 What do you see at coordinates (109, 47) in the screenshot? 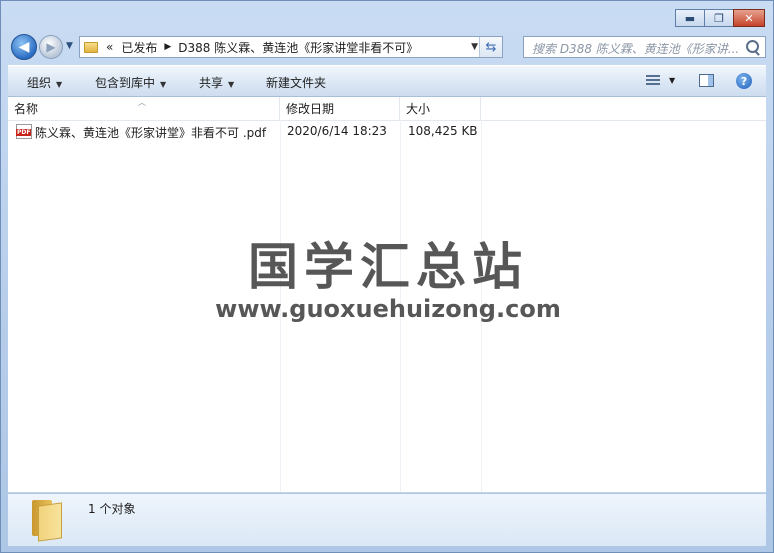
I see `breadcrumb-overflow: «` at bounding box center [109, 47].